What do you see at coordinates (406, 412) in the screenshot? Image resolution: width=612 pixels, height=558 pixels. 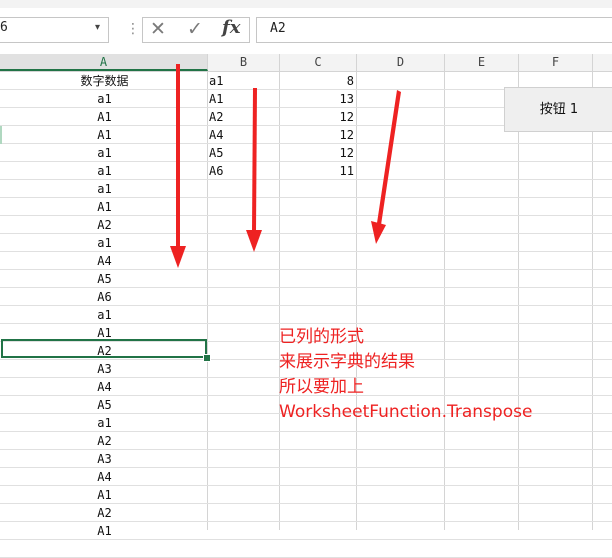 I see `annotation-line: WorksheetFunction.Transpose` at bounding box center [406, 412].